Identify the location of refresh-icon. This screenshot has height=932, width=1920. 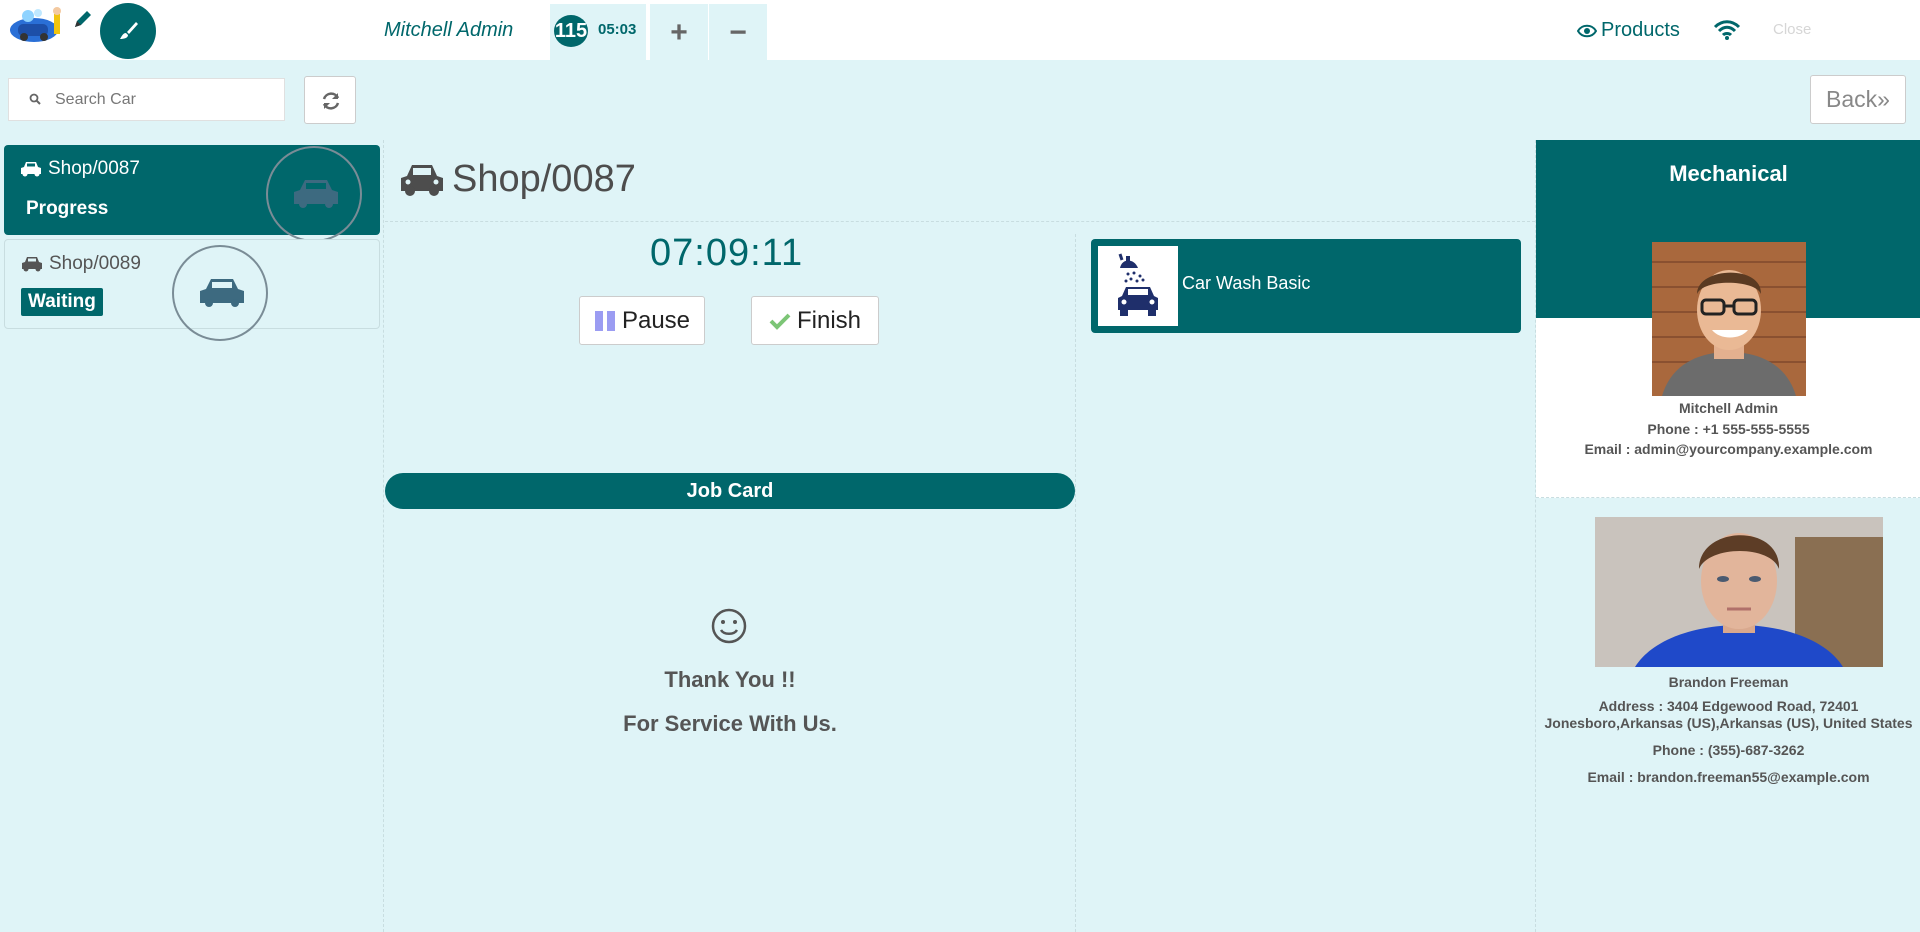
(331, 101).